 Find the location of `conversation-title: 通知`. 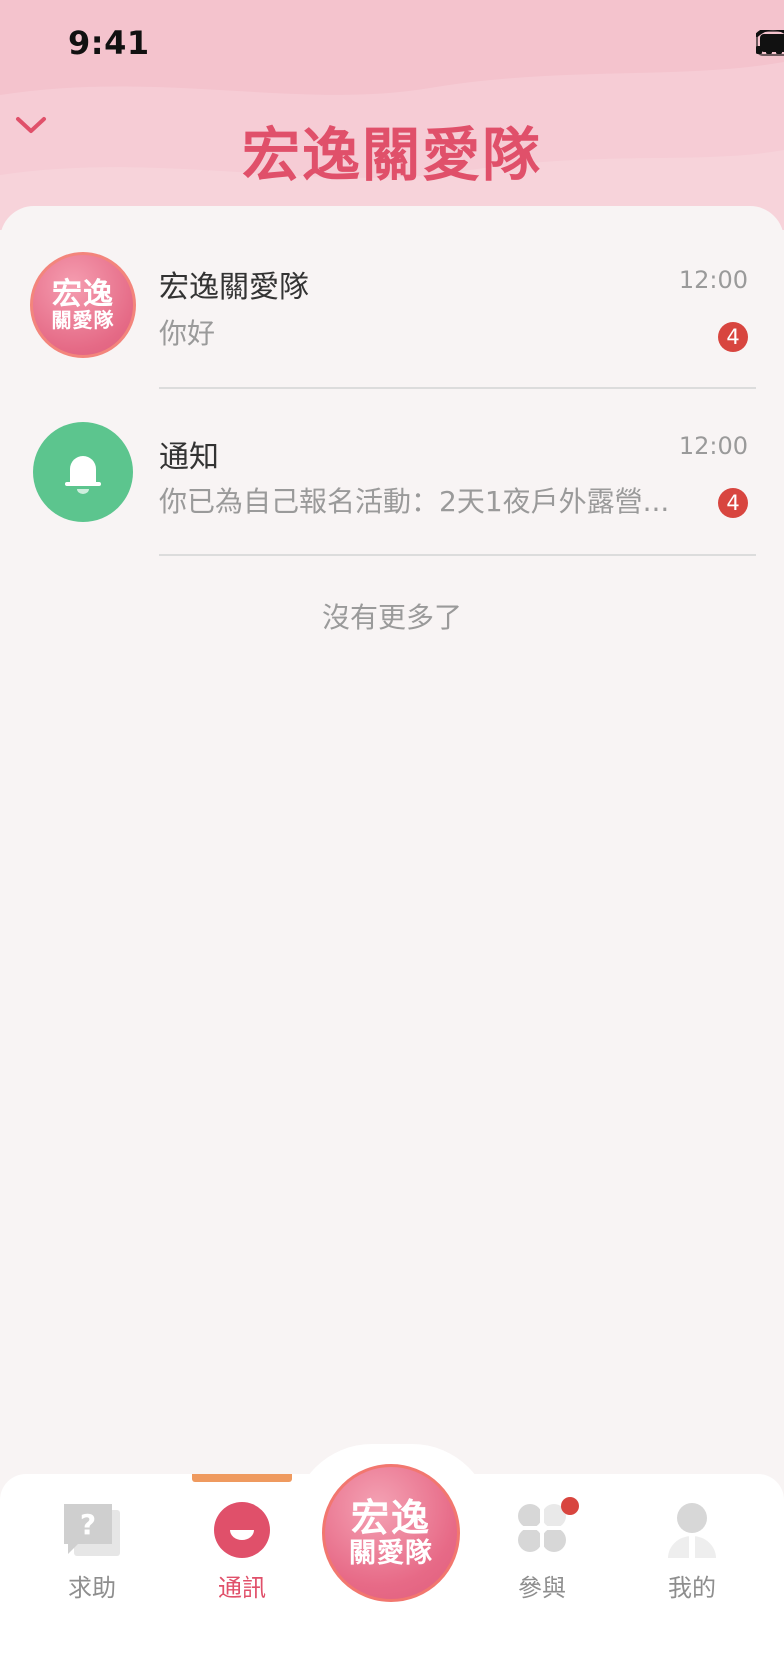

conversation-title: 通知 is located at coordinates (189, 457).